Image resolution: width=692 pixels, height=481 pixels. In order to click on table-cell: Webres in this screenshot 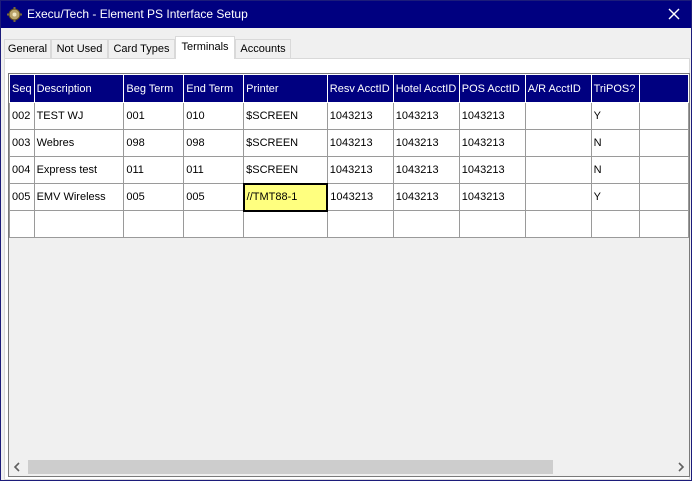, I will do `click(79, 143)`.